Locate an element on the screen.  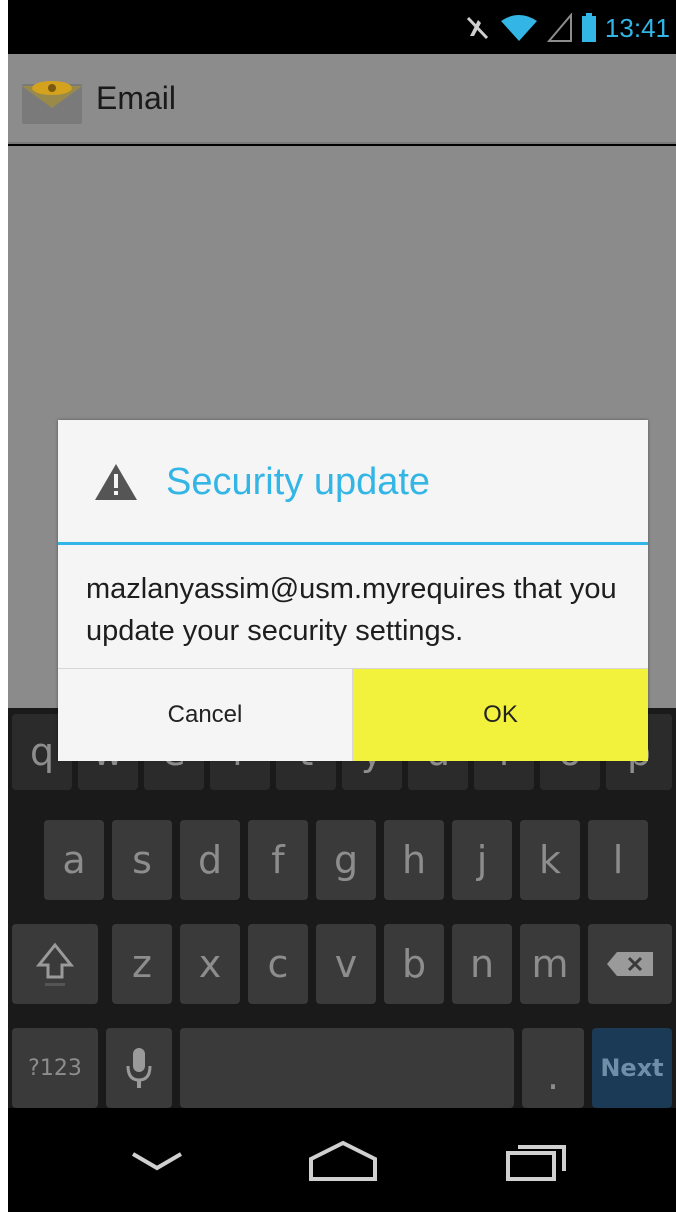
home-button is located at coordinates (343, 1161).